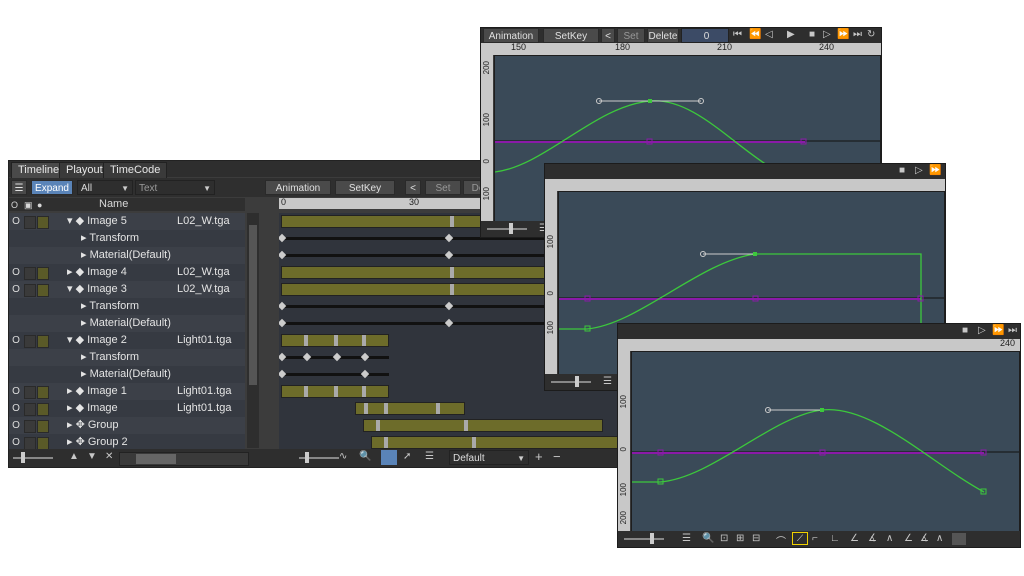  Describe the element at coordinates (781, 540) in the screenshot. I see `smooth-tangent-icon: ⌒` at that location.